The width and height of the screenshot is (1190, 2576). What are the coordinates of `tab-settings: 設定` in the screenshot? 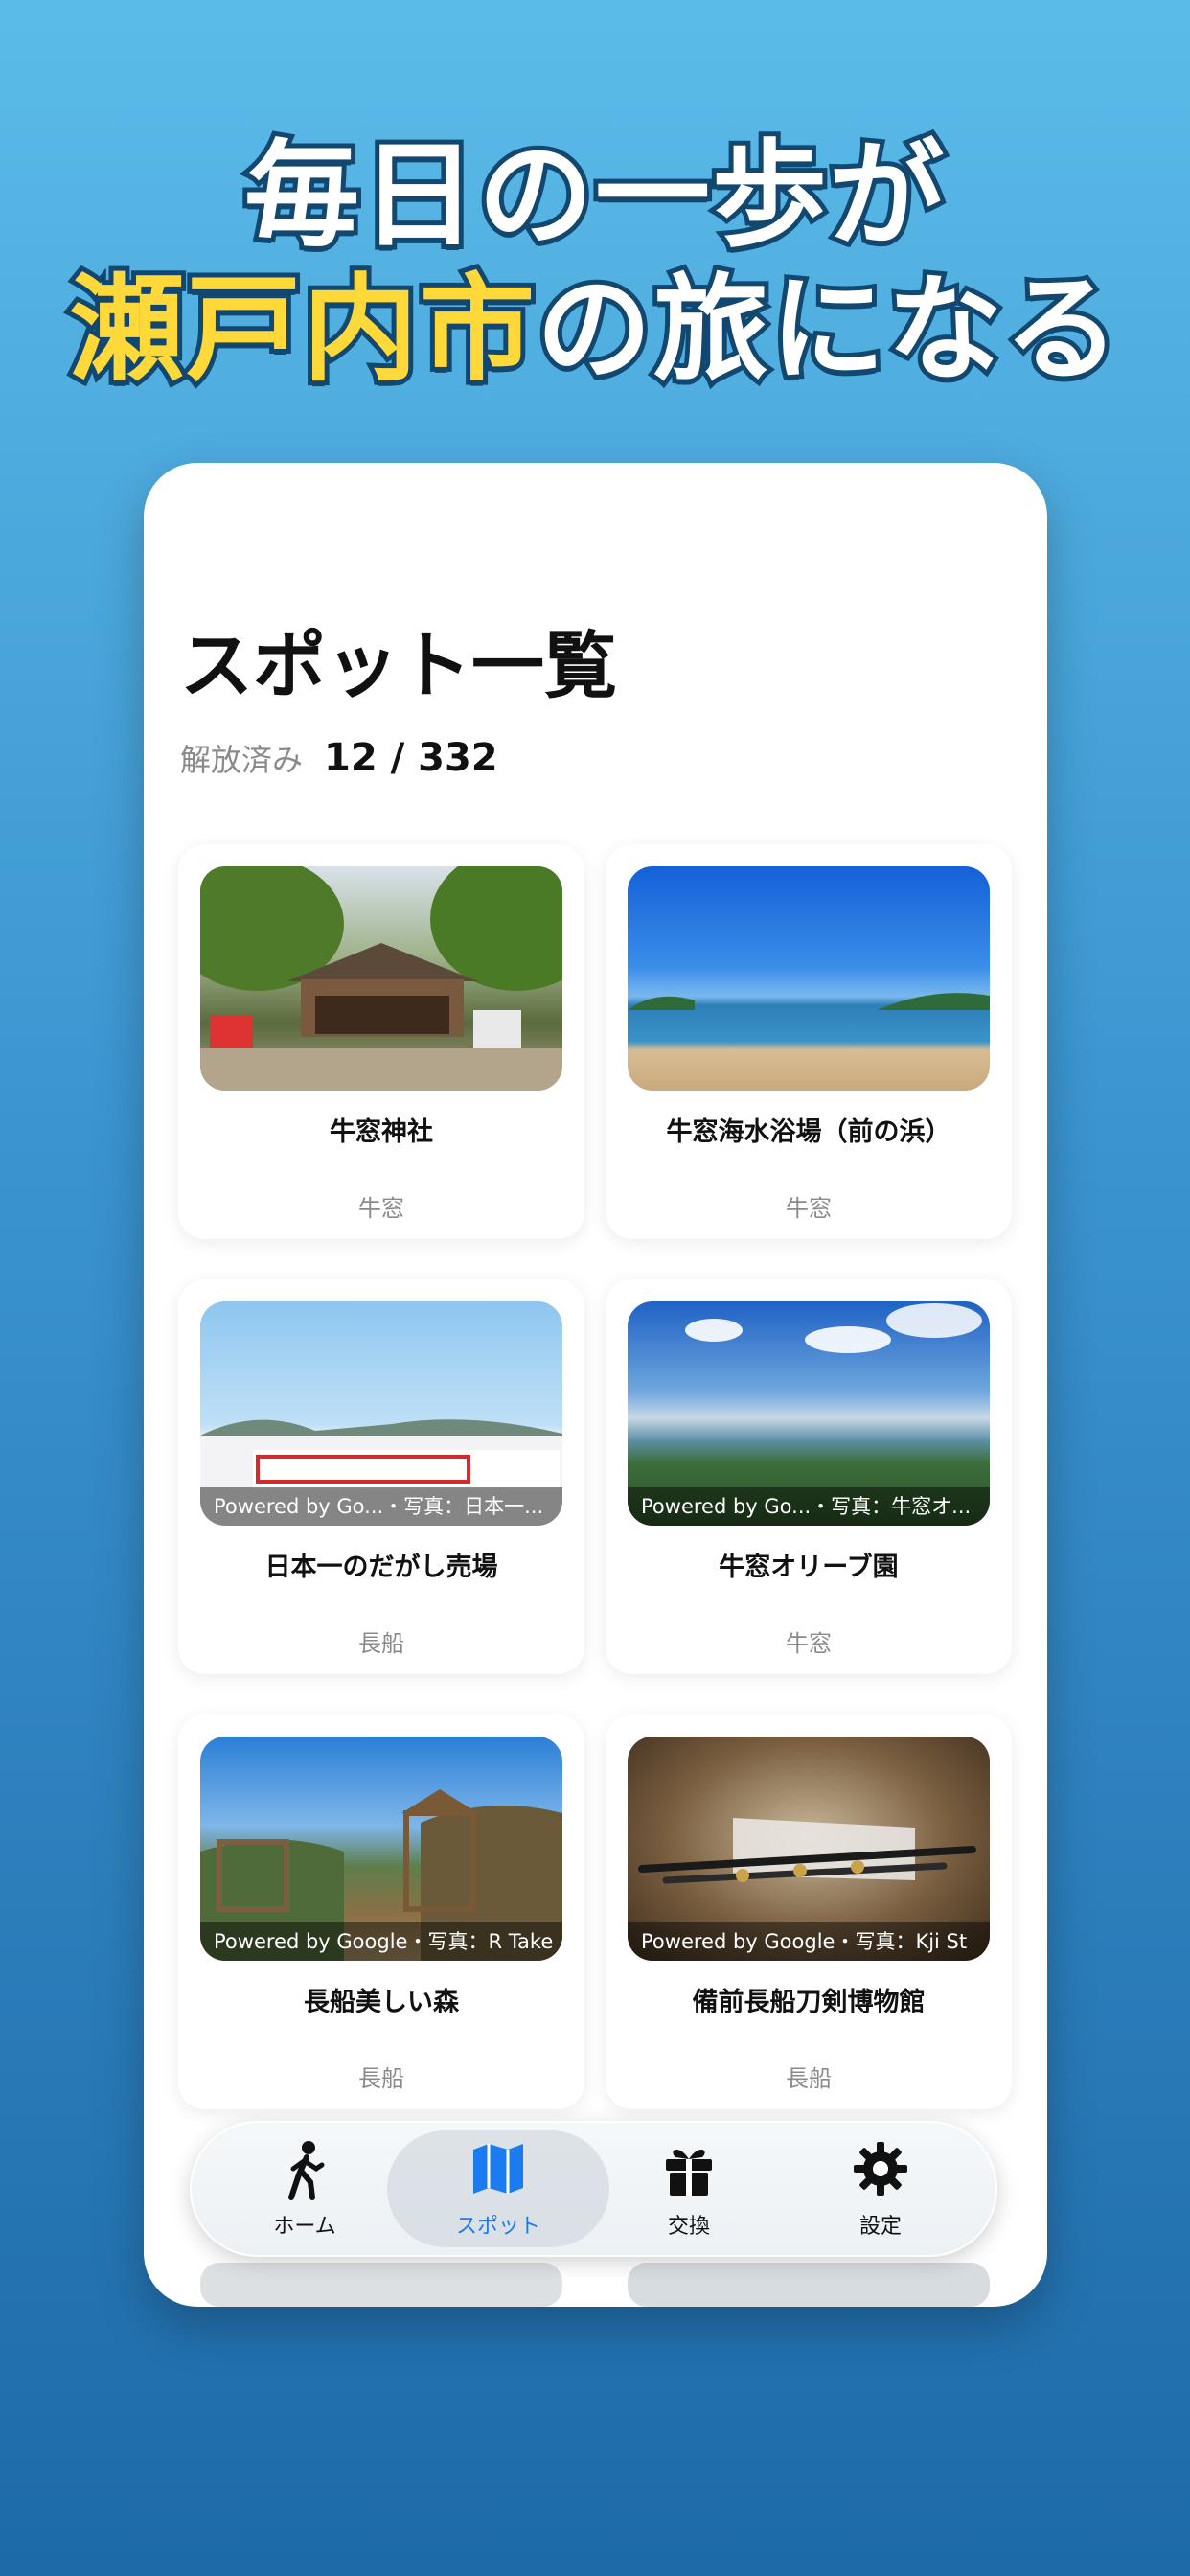 It's located at (881, 2189).